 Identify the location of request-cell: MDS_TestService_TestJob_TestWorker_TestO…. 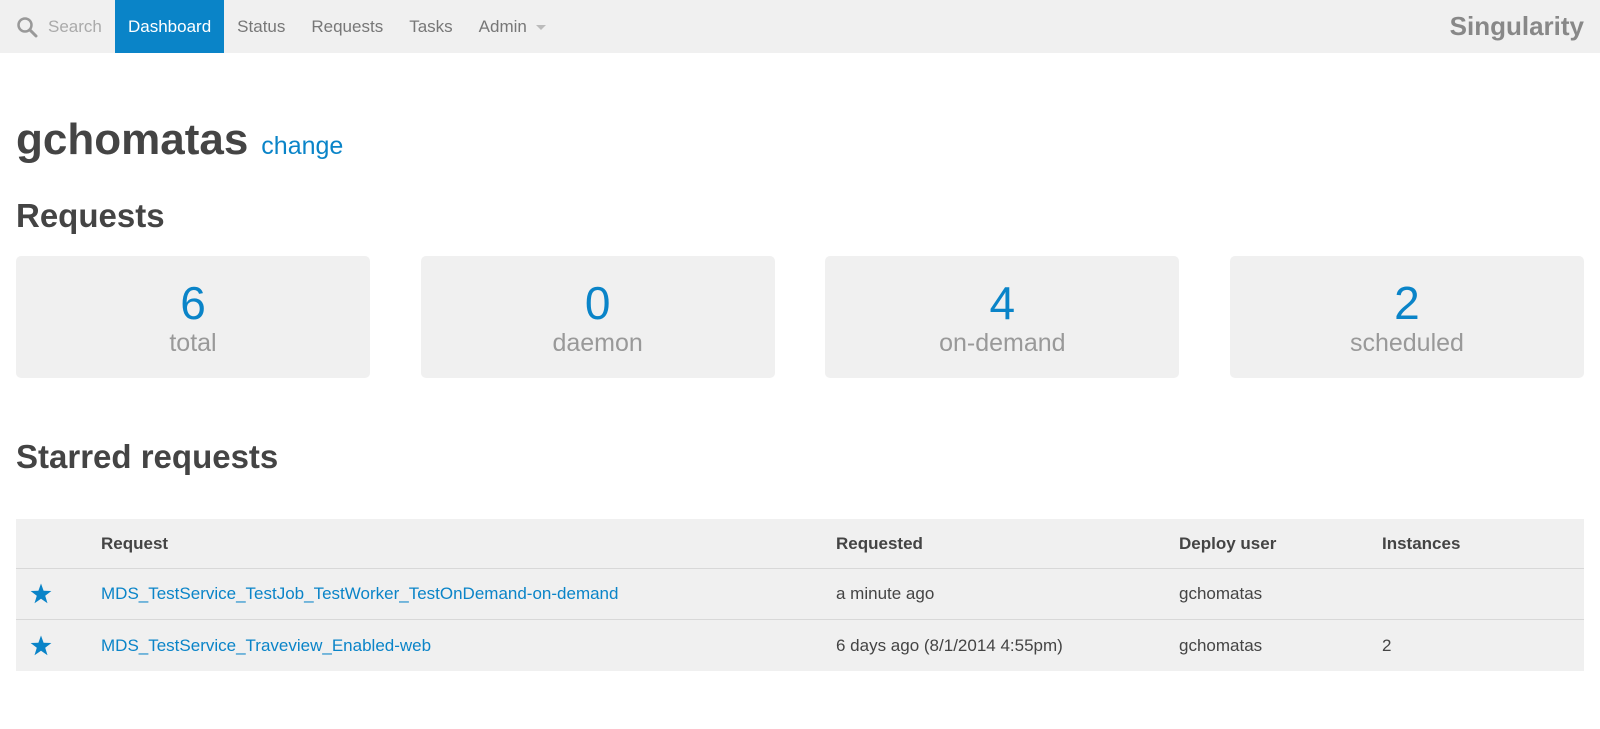
(468, 594).